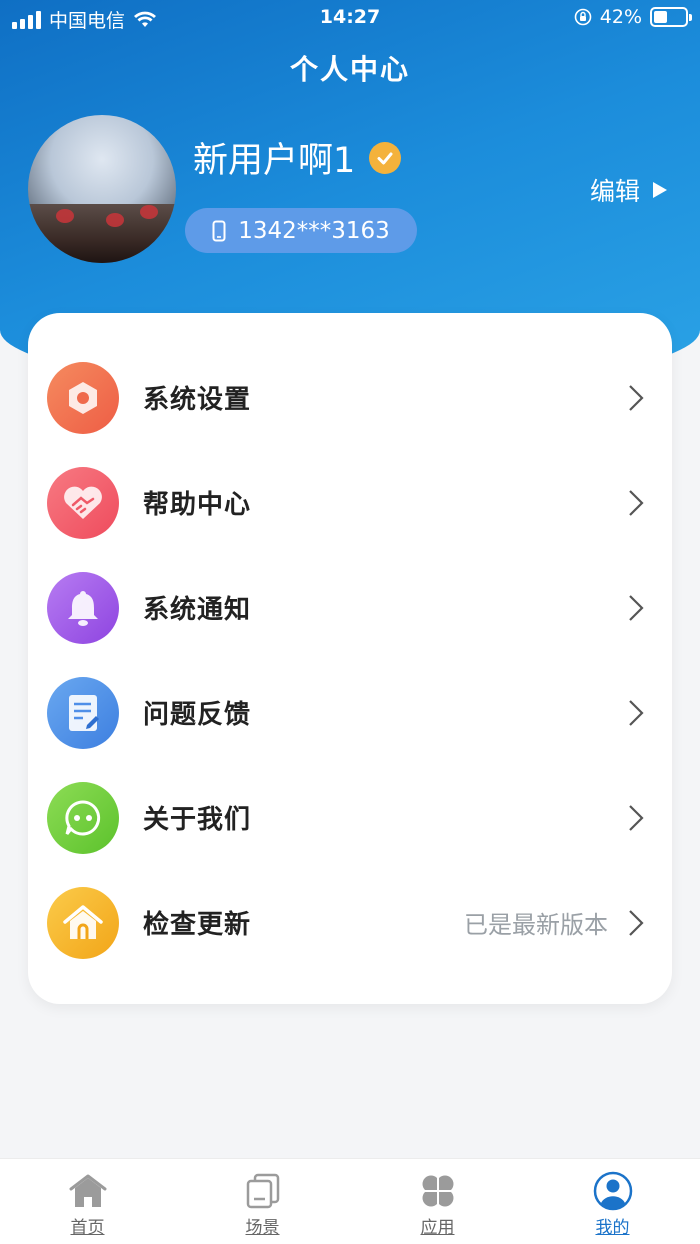  Describe the element at coordinates (197, 820) in the screenshot. I see `menu-label: 关于我们` at that location.